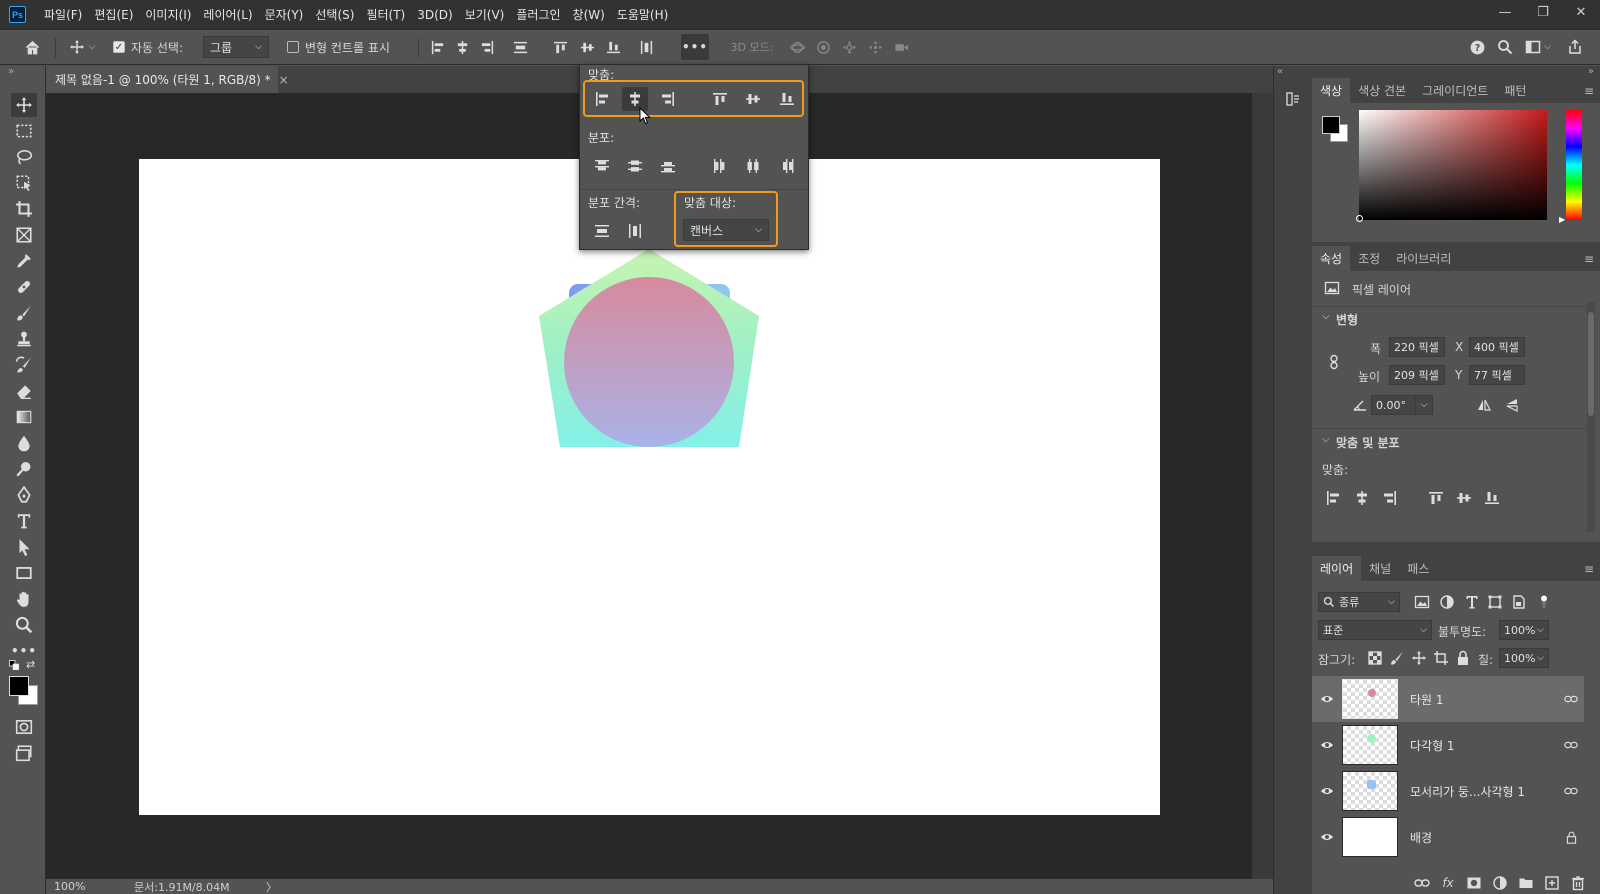 This screenshot has width=1600, height=894. Describe the element at coordinates (1448, 745) in the screenshot. I see `layer-row-polygon: 다각형 1` at that location.